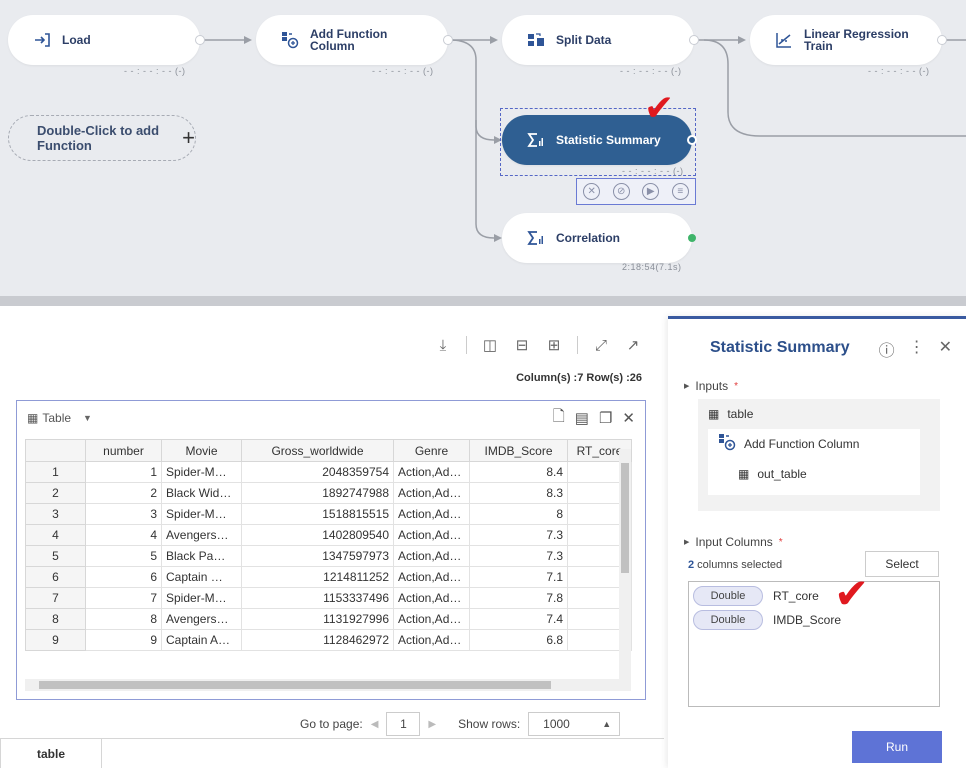 The width and height of the screenshot is (966, 768). What do you see at coordinates (483, 301) in the screenshot?
I see `panel-splitter` at bounding box center [483, 301].